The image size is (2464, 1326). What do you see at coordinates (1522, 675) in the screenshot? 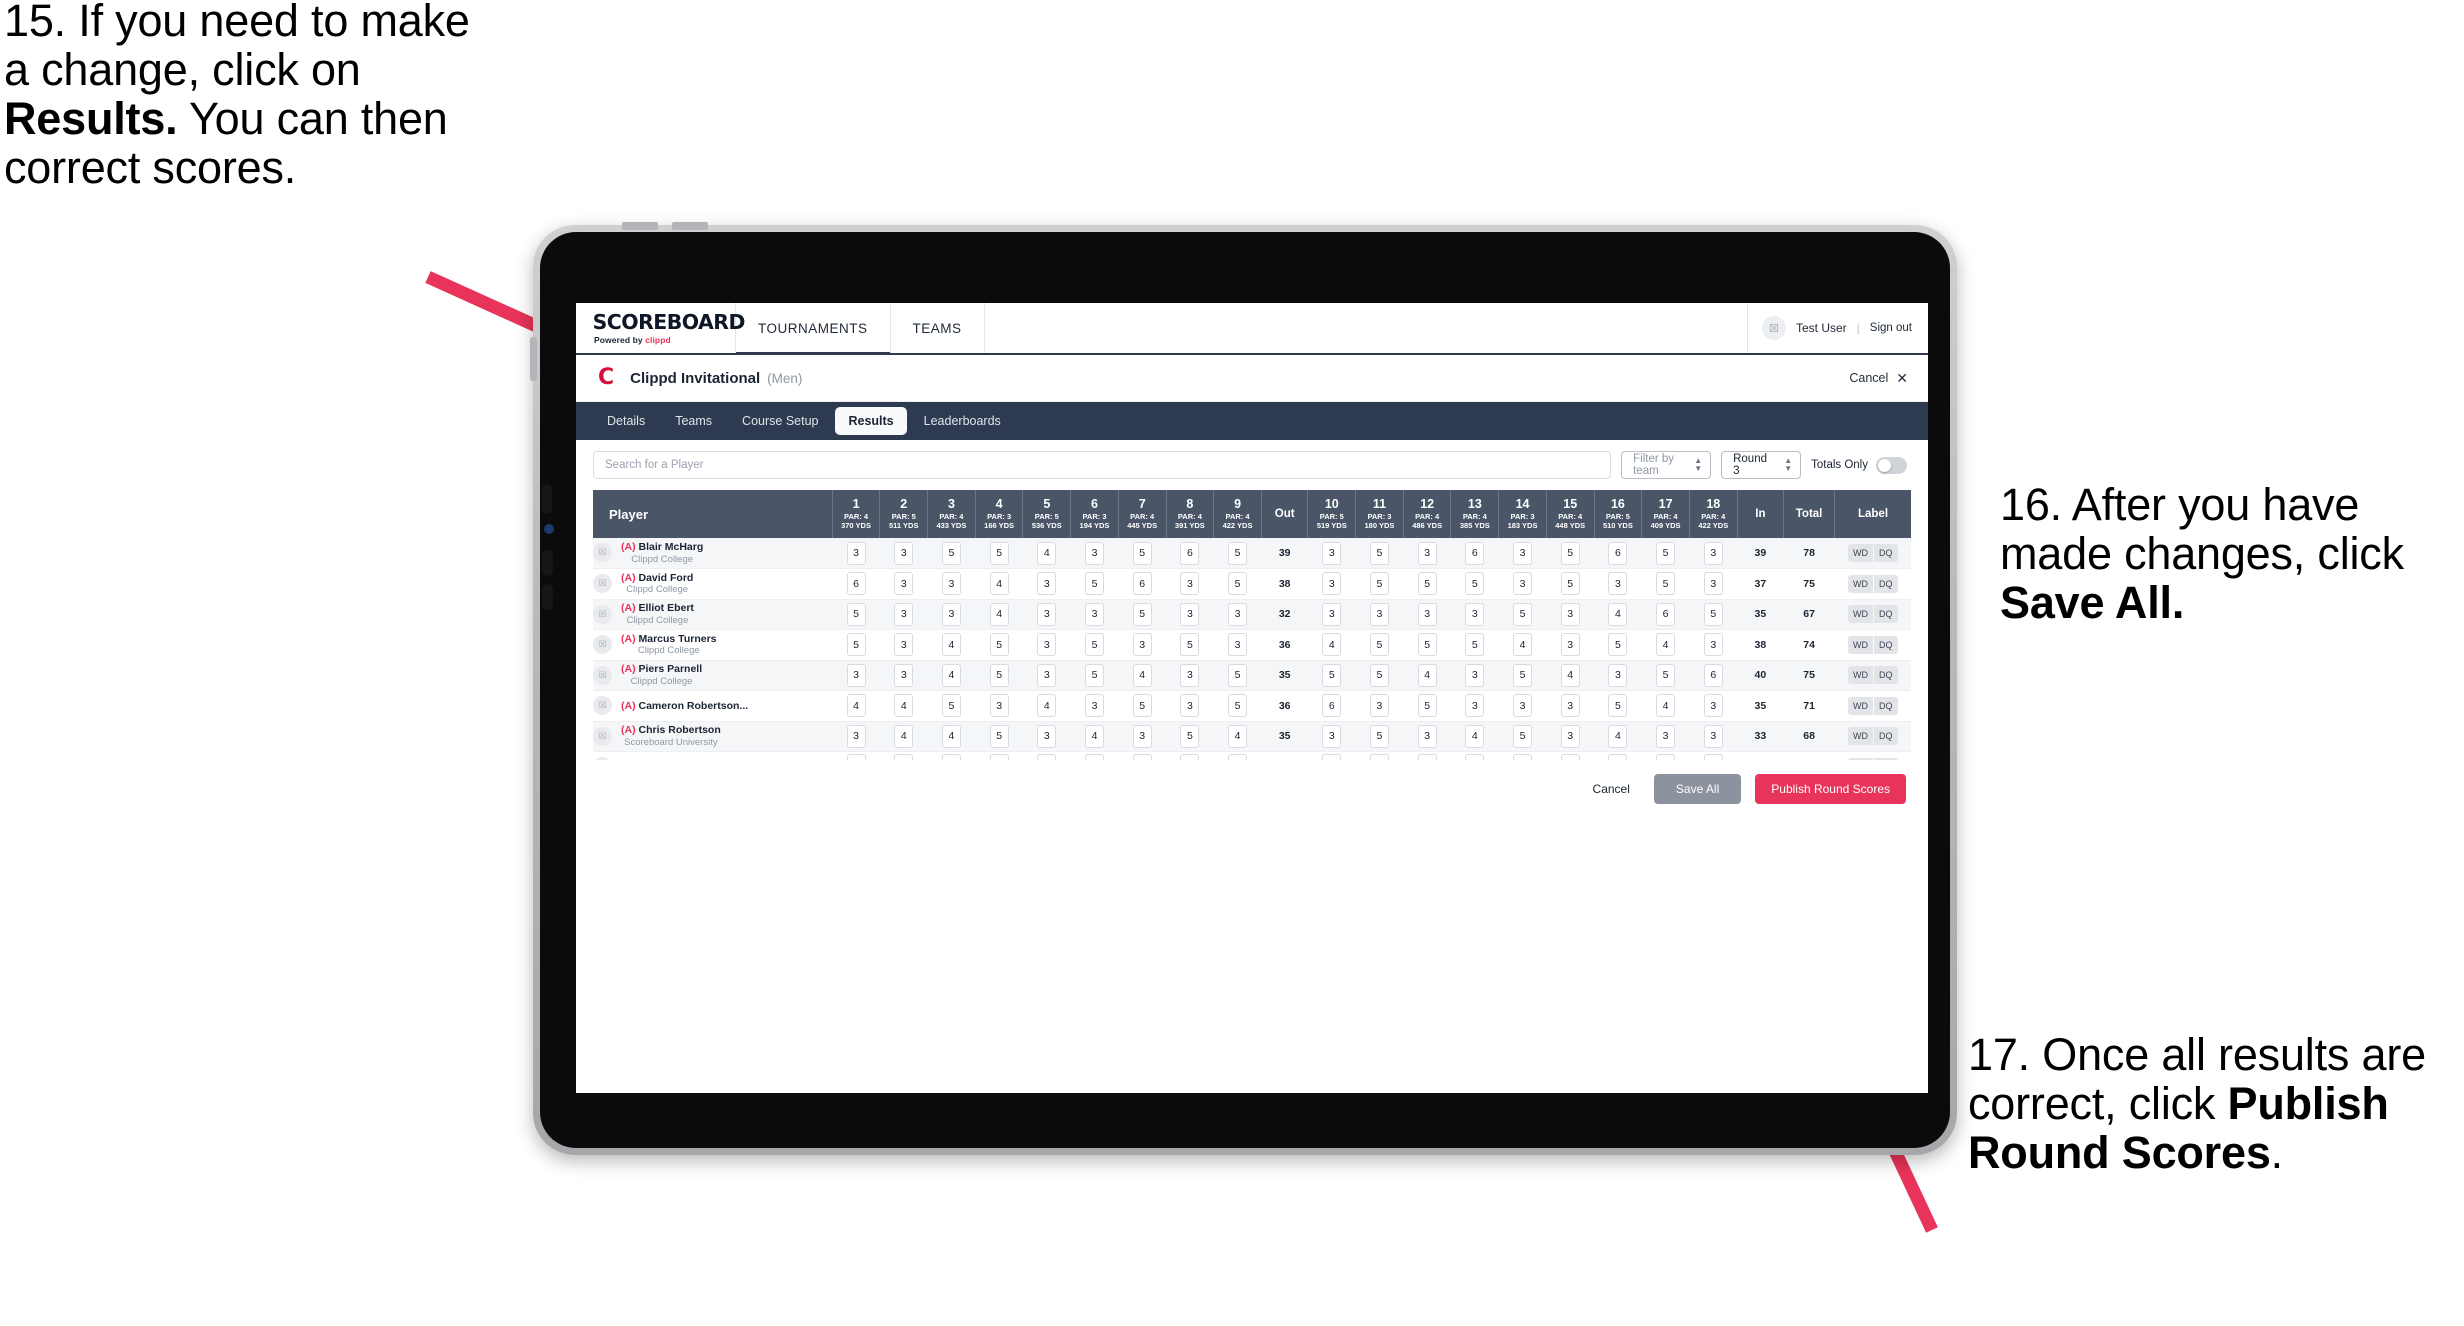
I see `score-cell-hole-14: 5` at bounding box center [1522, 675].